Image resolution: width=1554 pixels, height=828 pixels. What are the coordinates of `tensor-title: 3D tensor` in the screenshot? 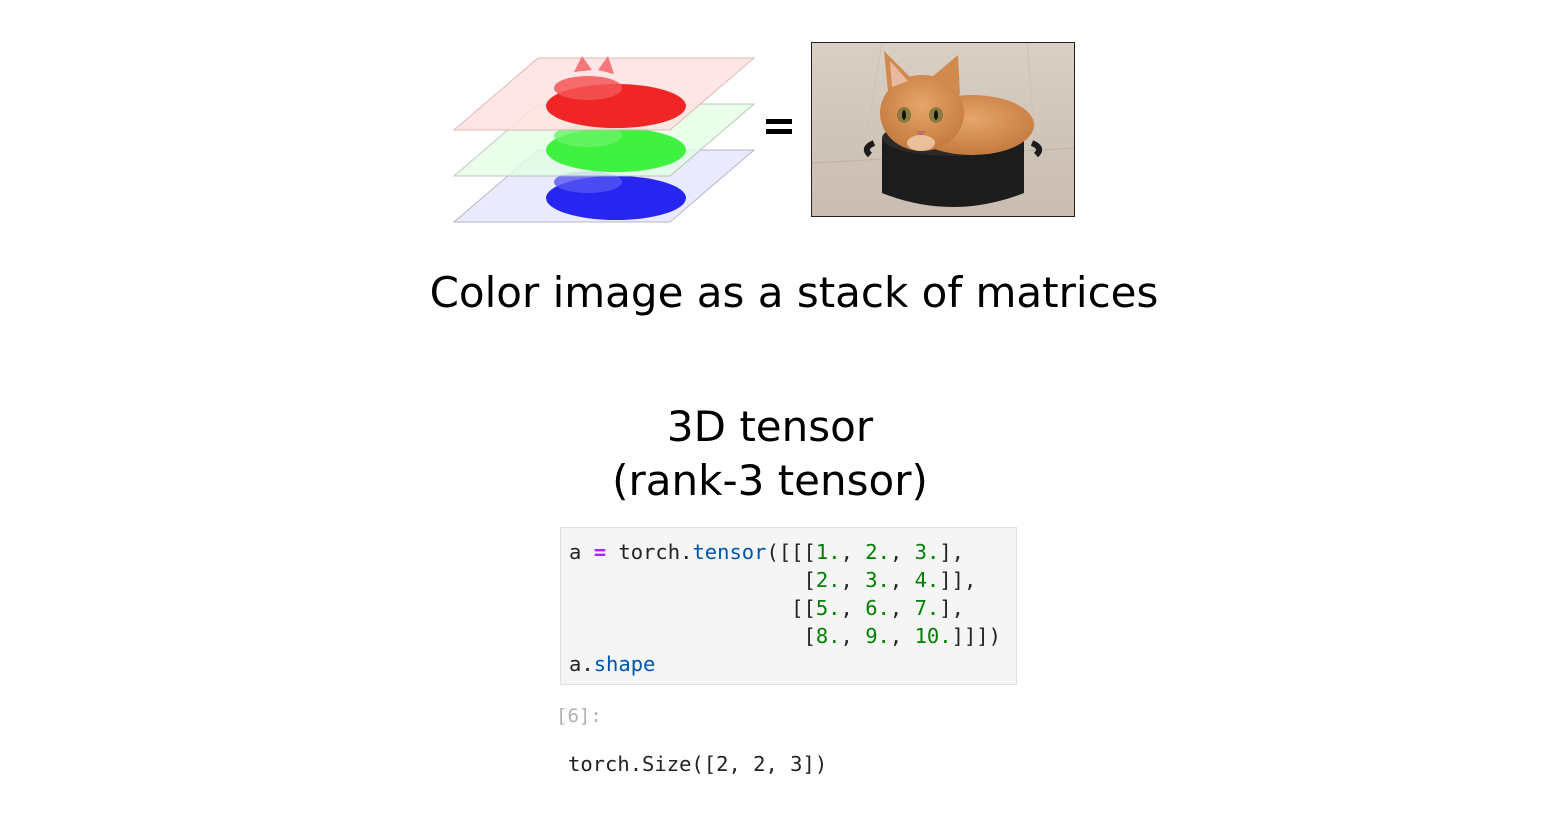 It's located at (770, 426).